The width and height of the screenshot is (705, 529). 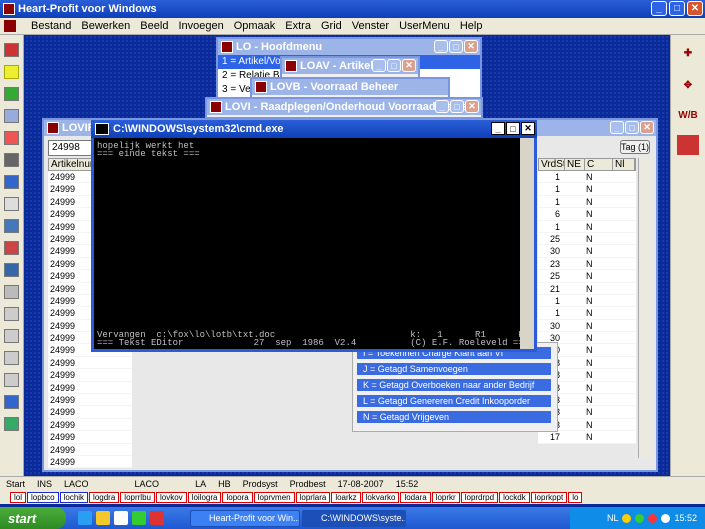 I want to click on cut-icon, so click(x=11, y=314).